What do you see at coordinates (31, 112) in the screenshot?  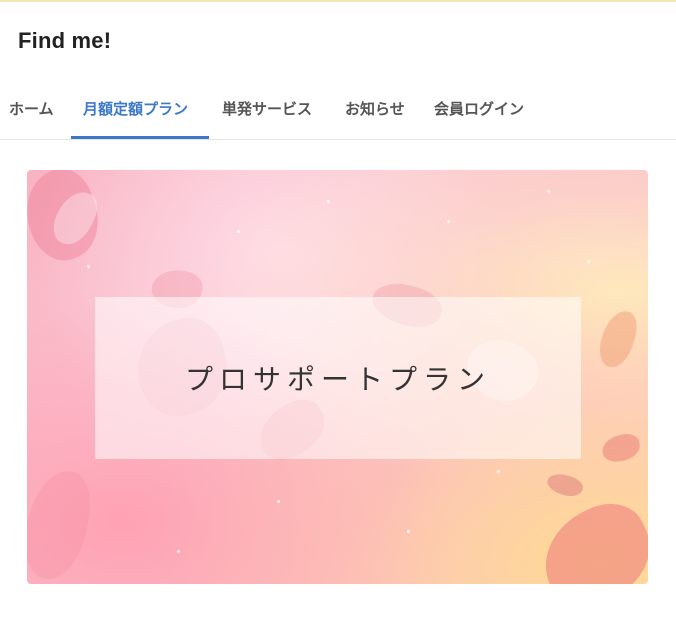 I see `nav-item-home: ホーム` at bounding box center [31, 112].